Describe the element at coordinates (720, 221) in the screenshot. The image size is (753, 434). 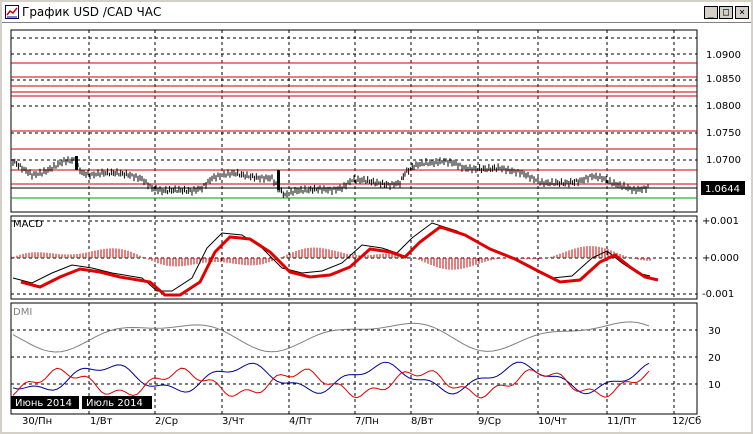
I see `macd-axis-label: +0.001` at that location.